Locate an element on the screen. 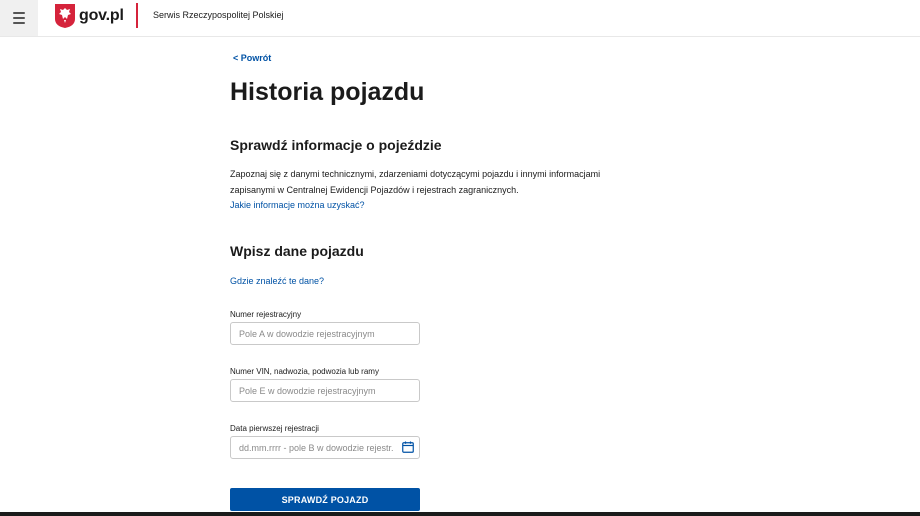  back-link: < Powrót is located at coordinates (252, 58).